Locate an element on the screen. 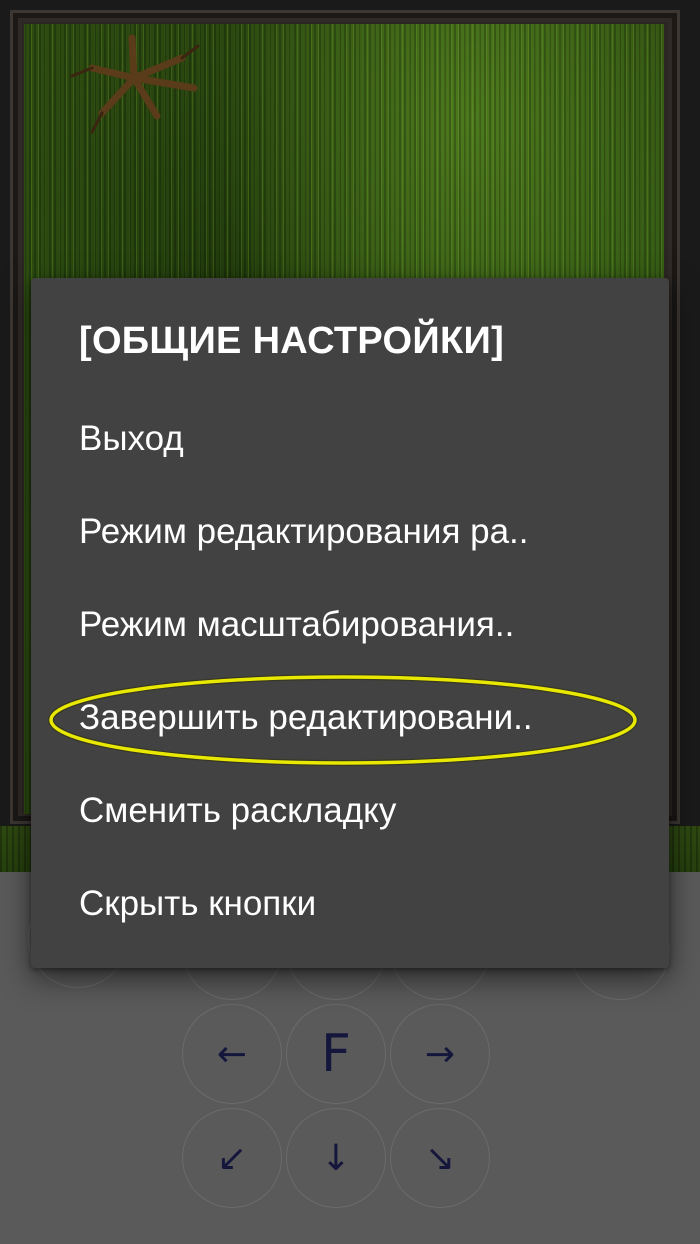  menu-item-finish-editing: Завершить редактировани.. is located at coordinates (350, 717).